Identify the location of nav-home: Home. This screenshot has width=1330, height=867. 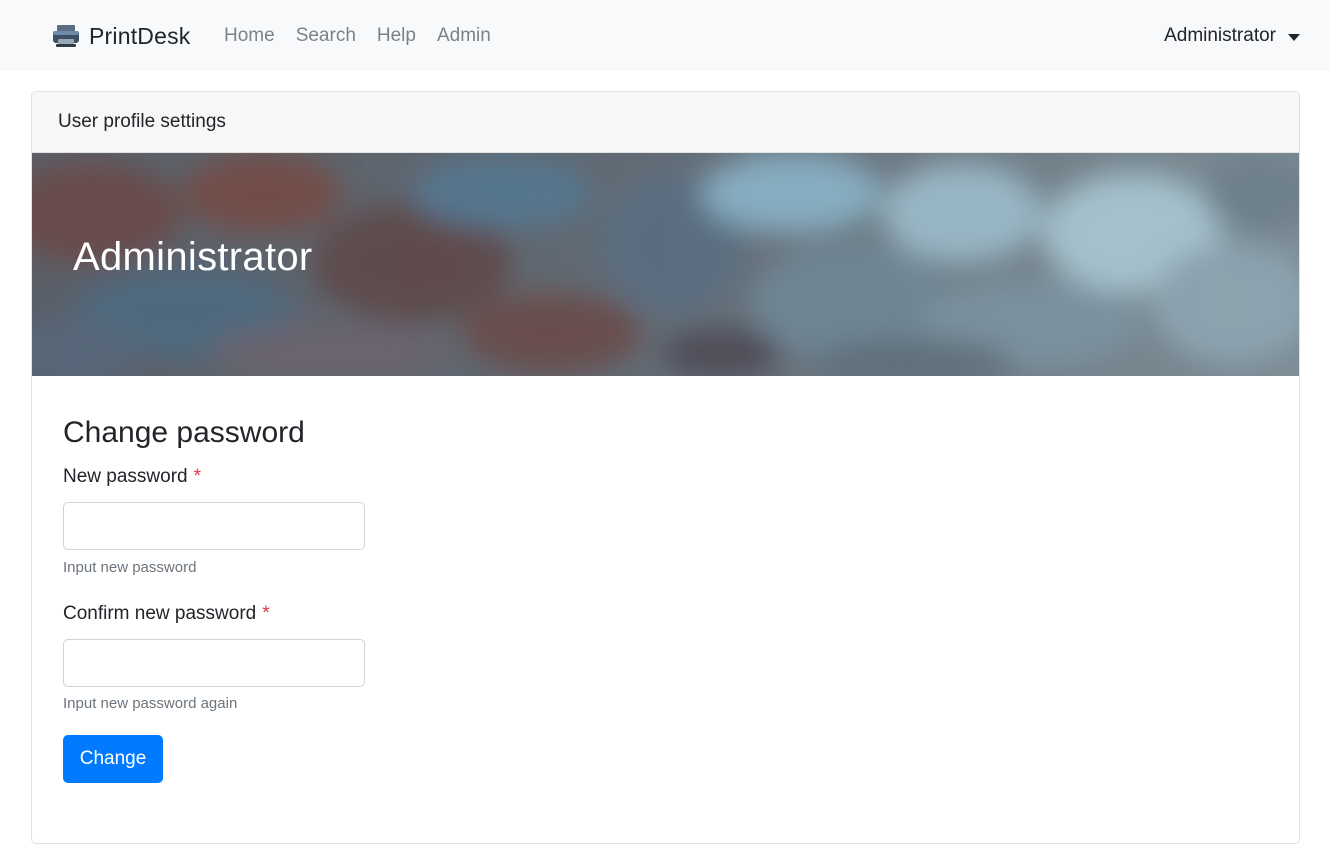
(249, 36).